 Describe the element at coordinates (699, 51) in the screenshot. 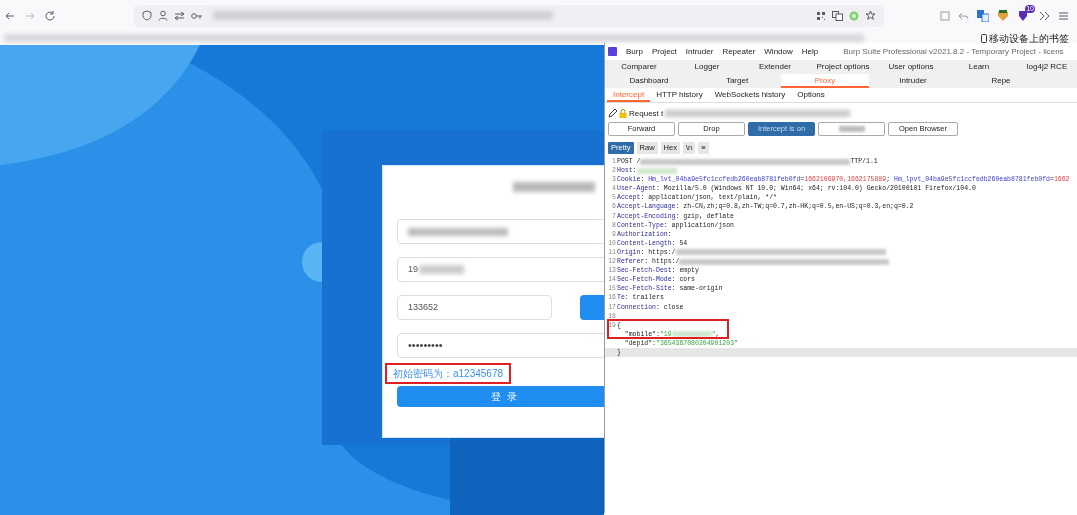

I see `menu-item: Intruder` at that location.